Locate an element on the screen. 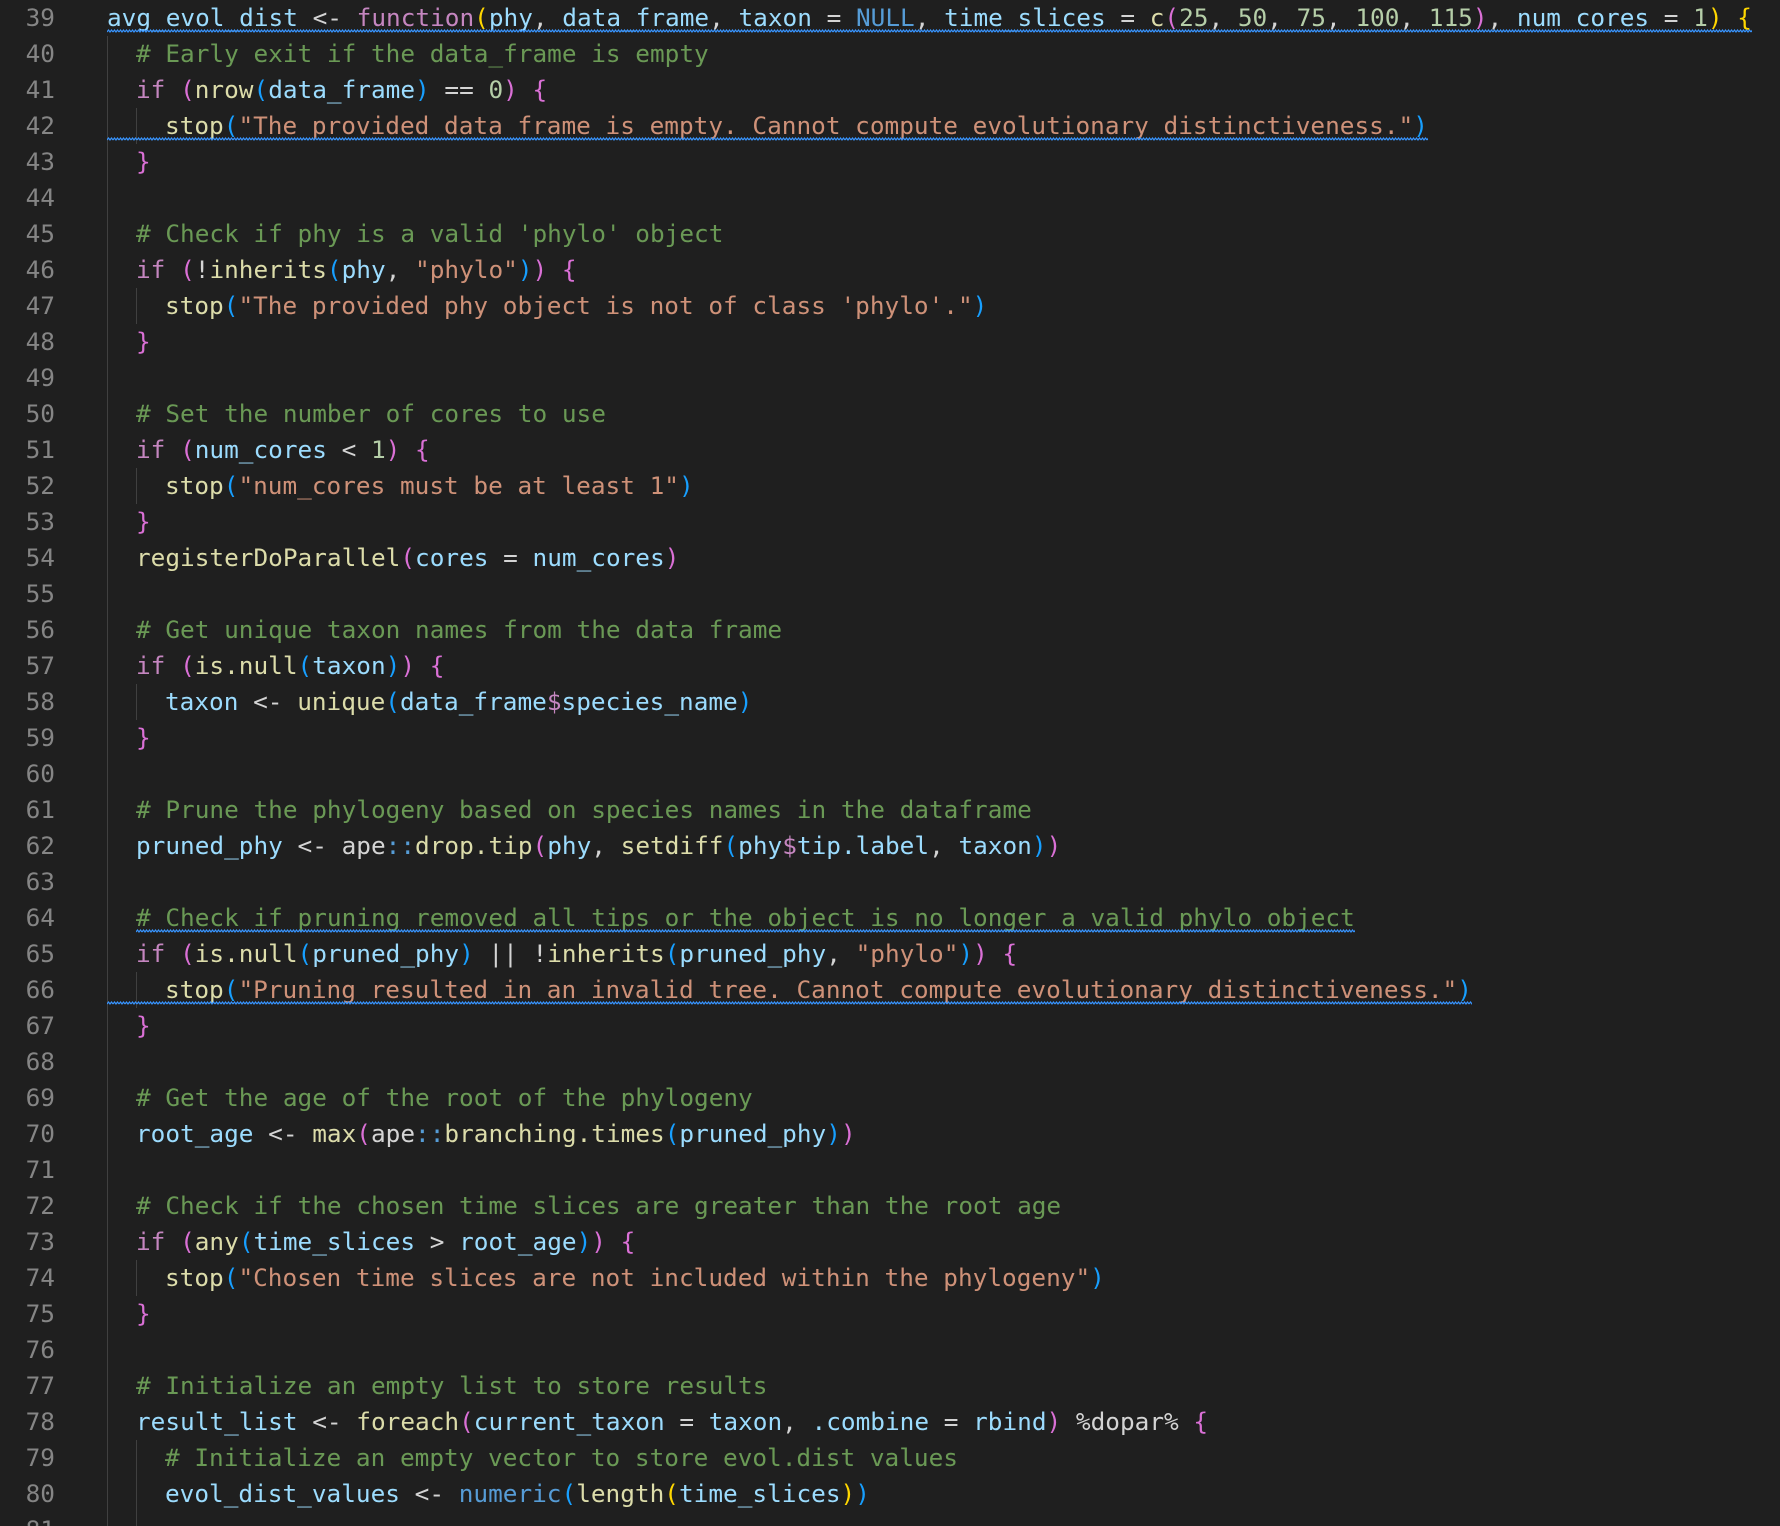  code-line: 51 if (num_cores < 1) { is located at coordinates (890, 450).